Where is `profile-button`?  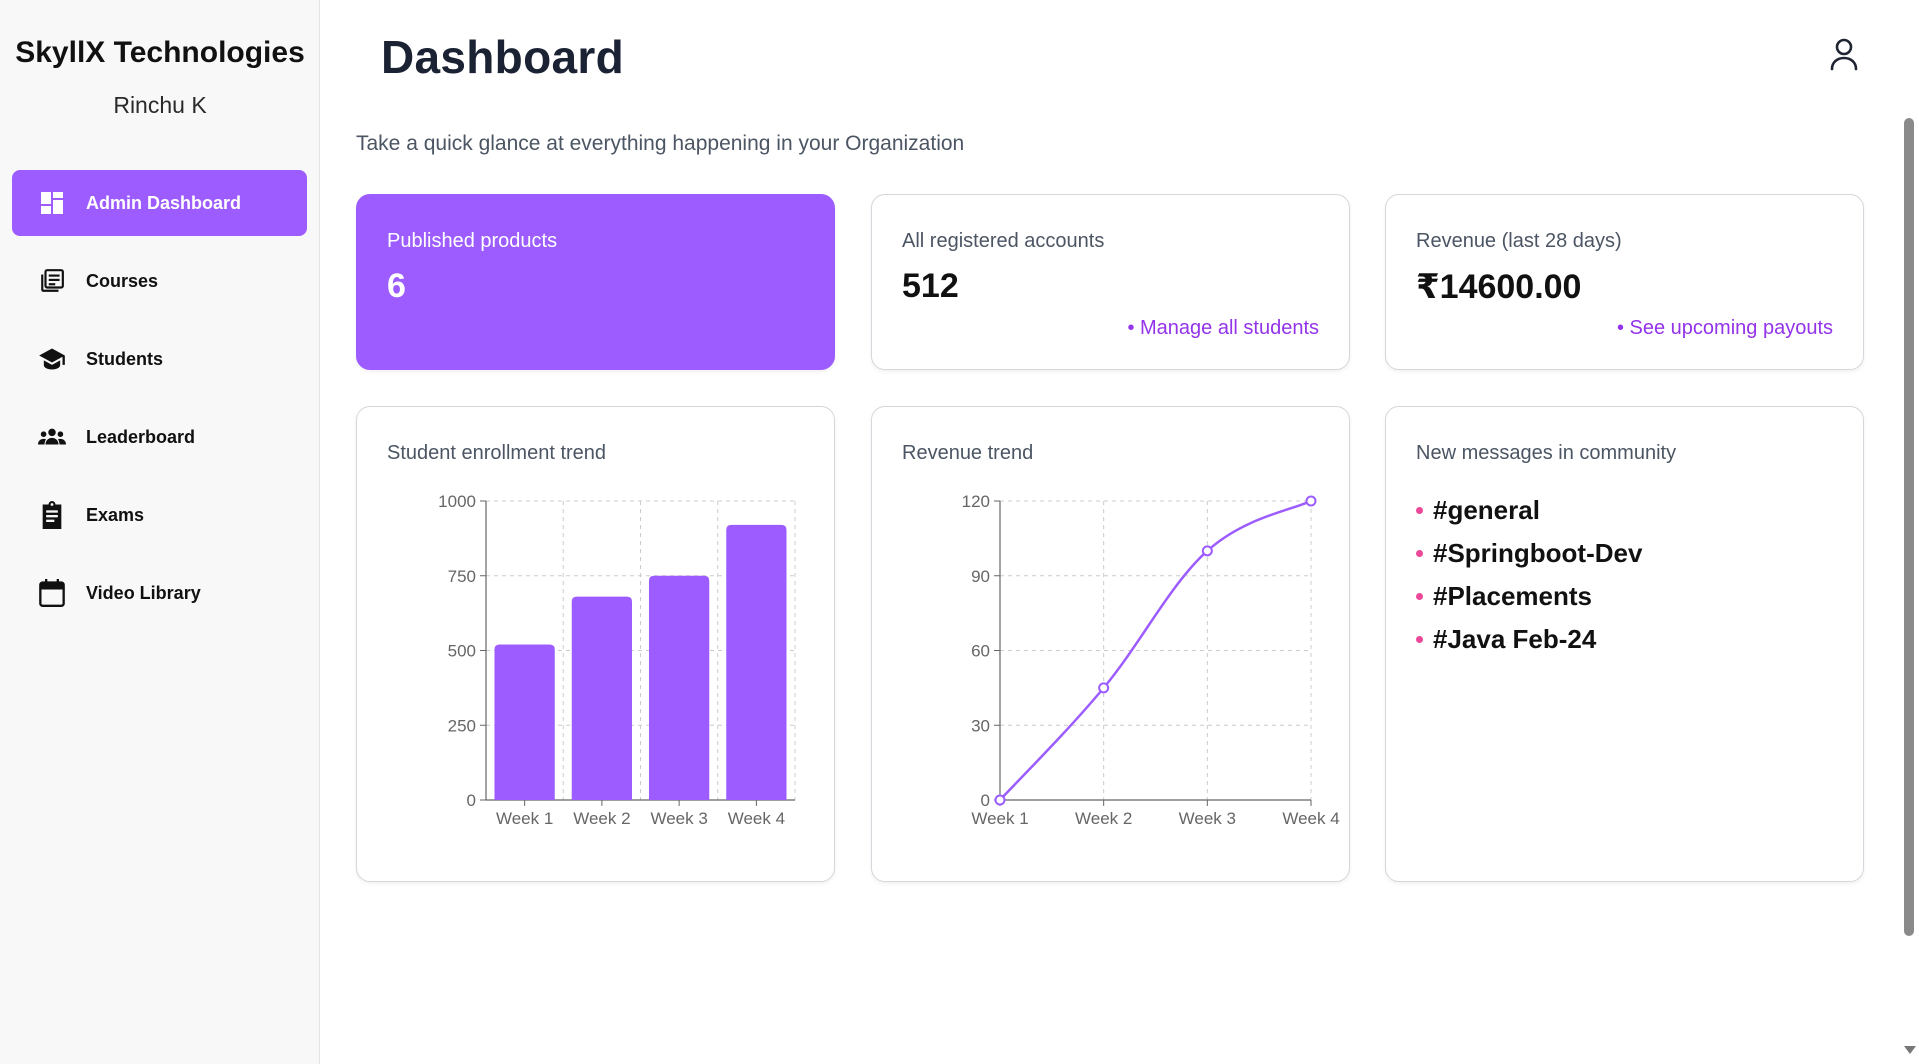
profile-button is located at coordinates (1844, 56).